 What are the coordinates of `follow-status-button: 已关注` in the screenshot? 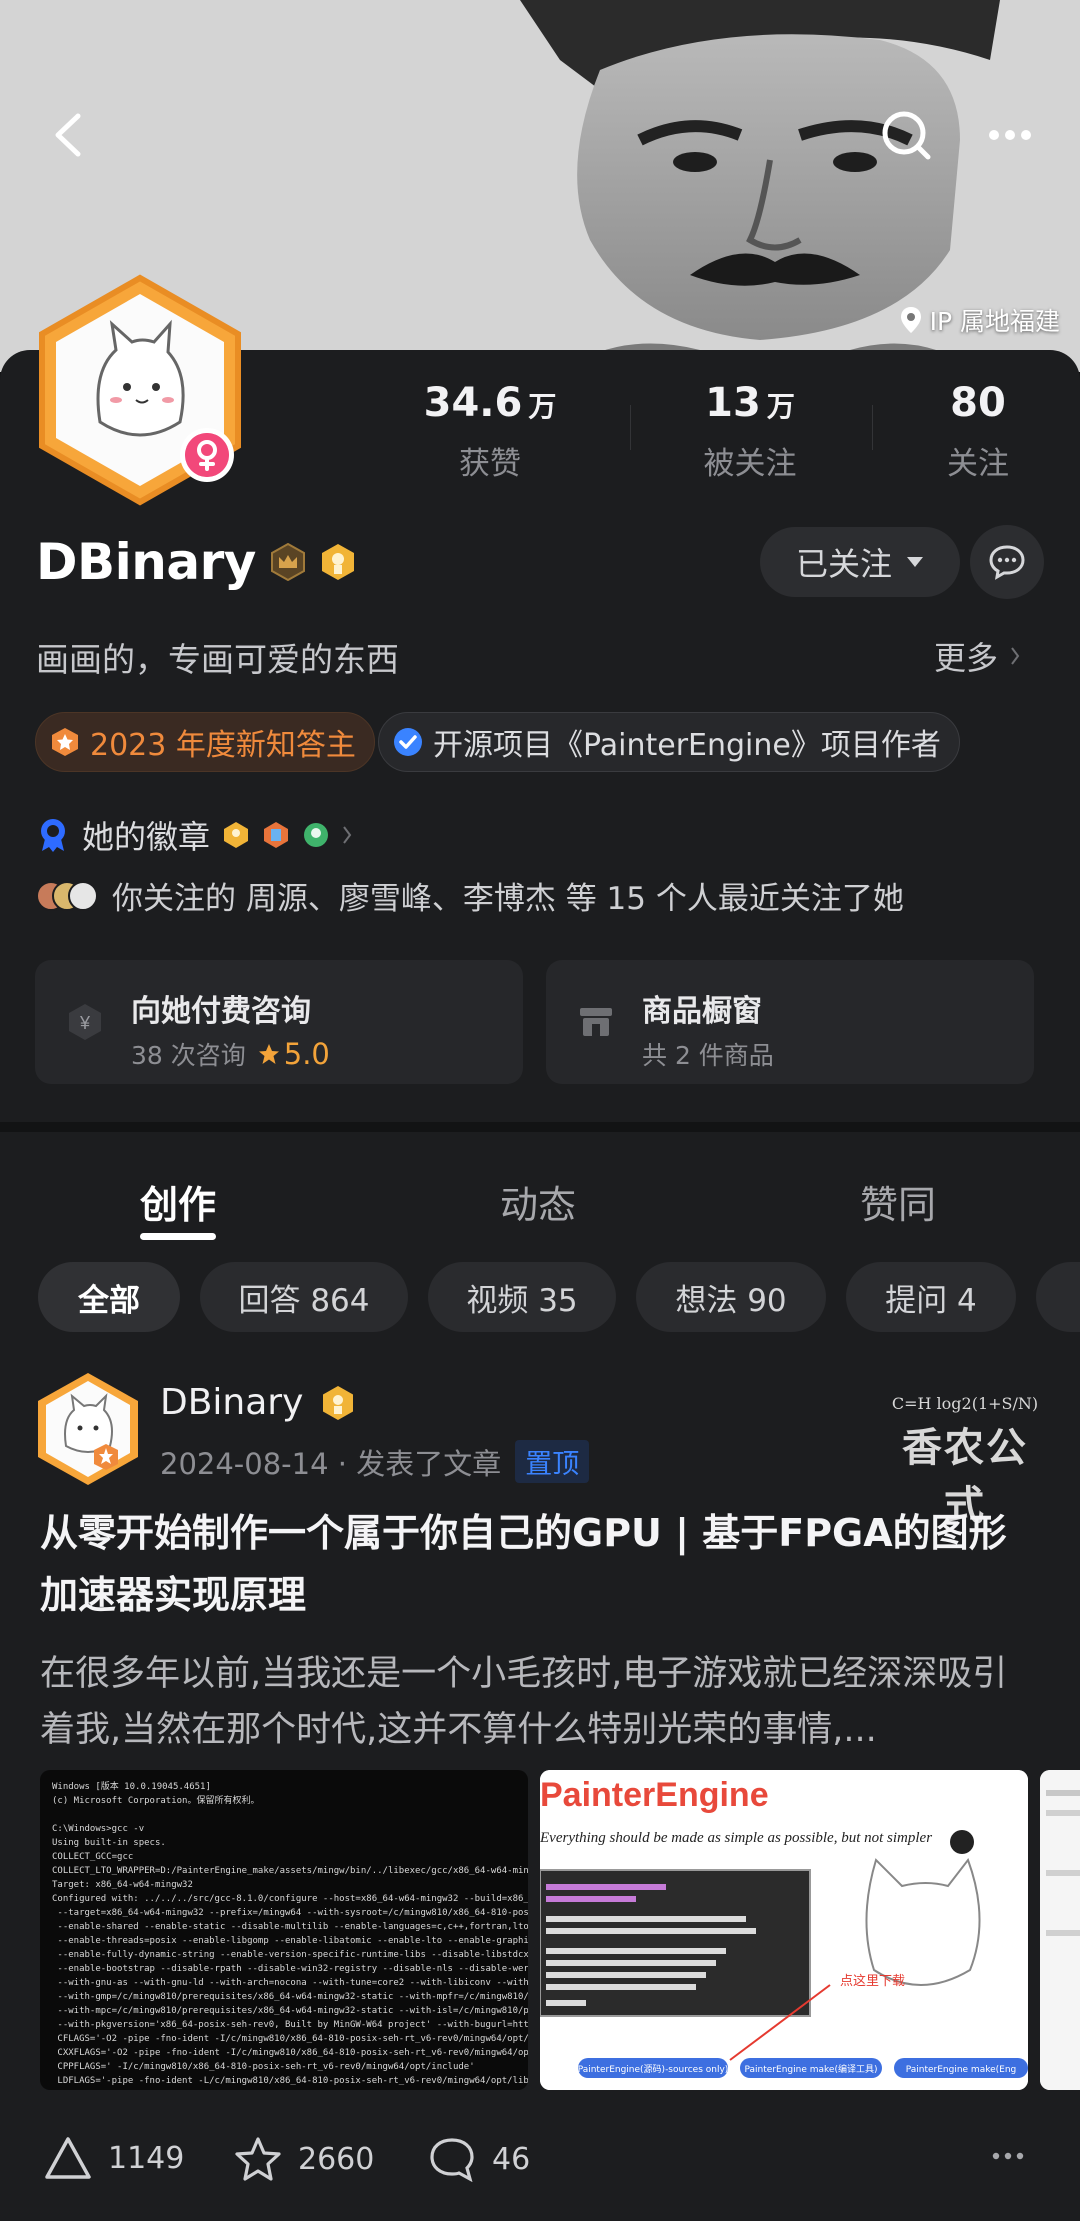 It's located at (860, 562).